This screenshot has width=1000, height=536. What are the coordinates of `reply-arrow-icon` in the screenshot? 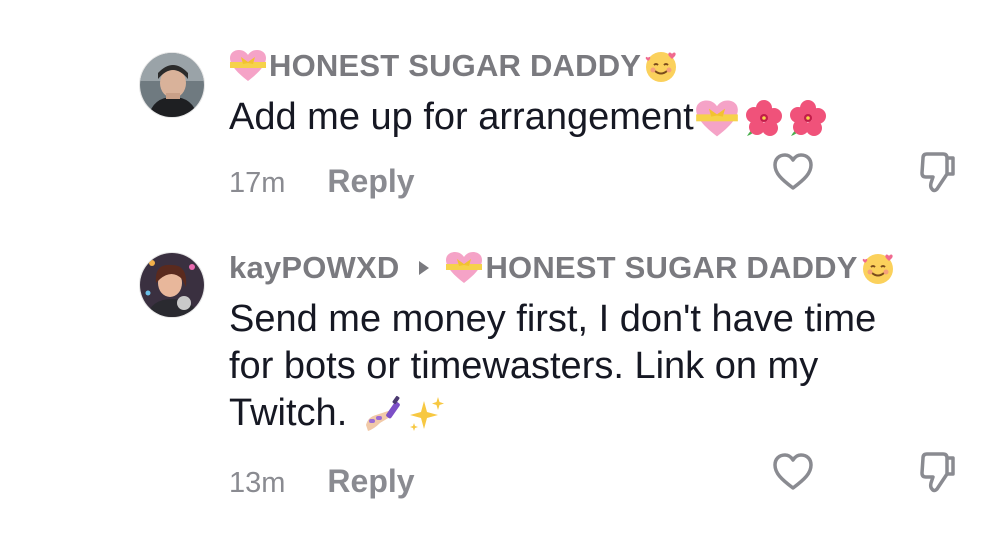 It's located at (424, 268).